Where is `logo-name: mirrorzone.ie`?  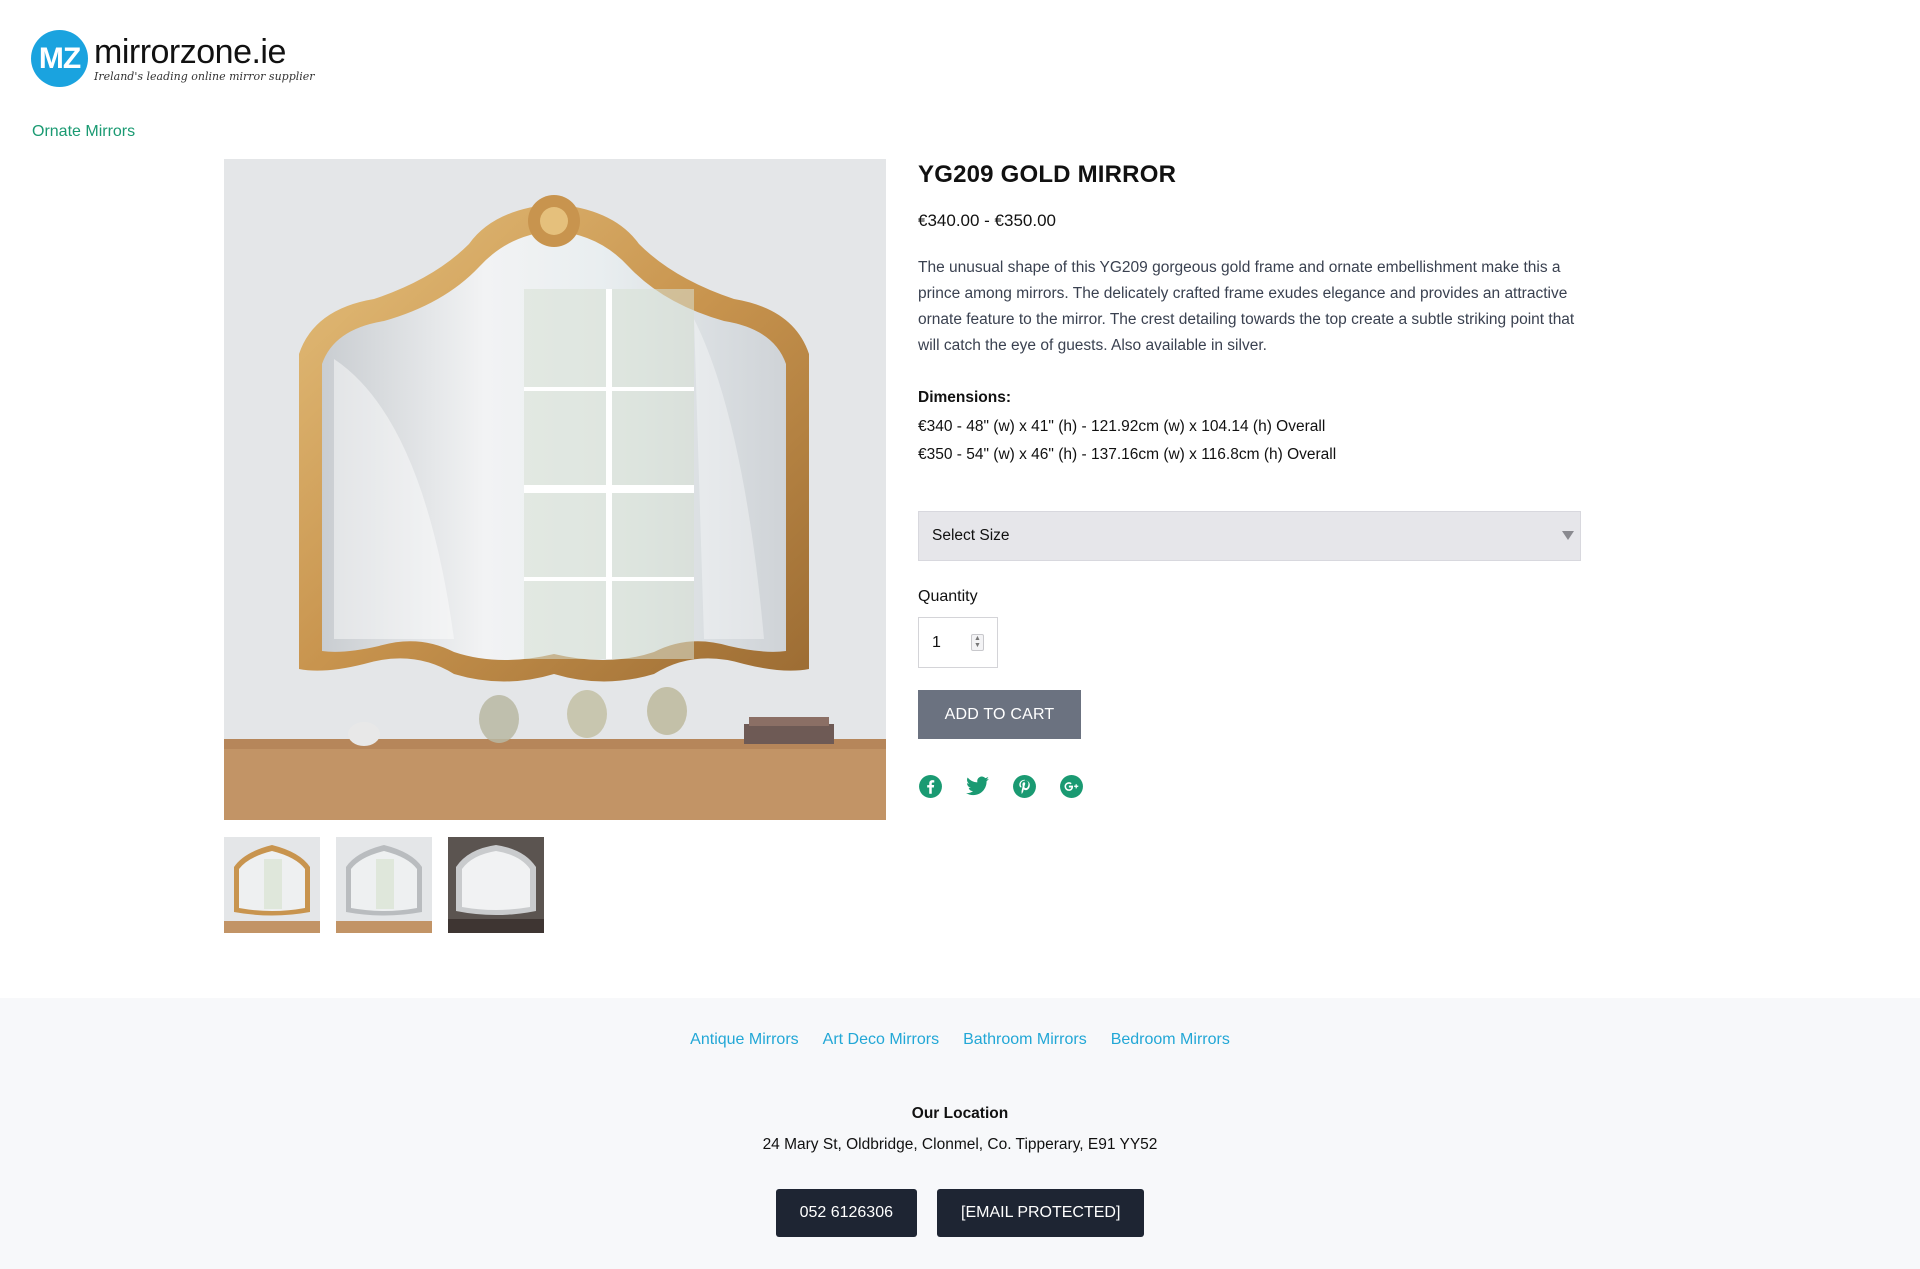
logo-name: mirrorzone.ie is located at coordinates (190, 51).